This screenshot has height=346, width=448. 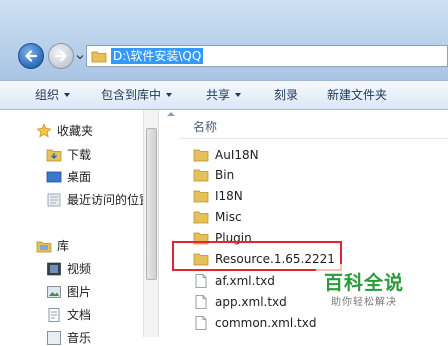 I want to click on column-header-name: 名称, so click(x=205, y=126).